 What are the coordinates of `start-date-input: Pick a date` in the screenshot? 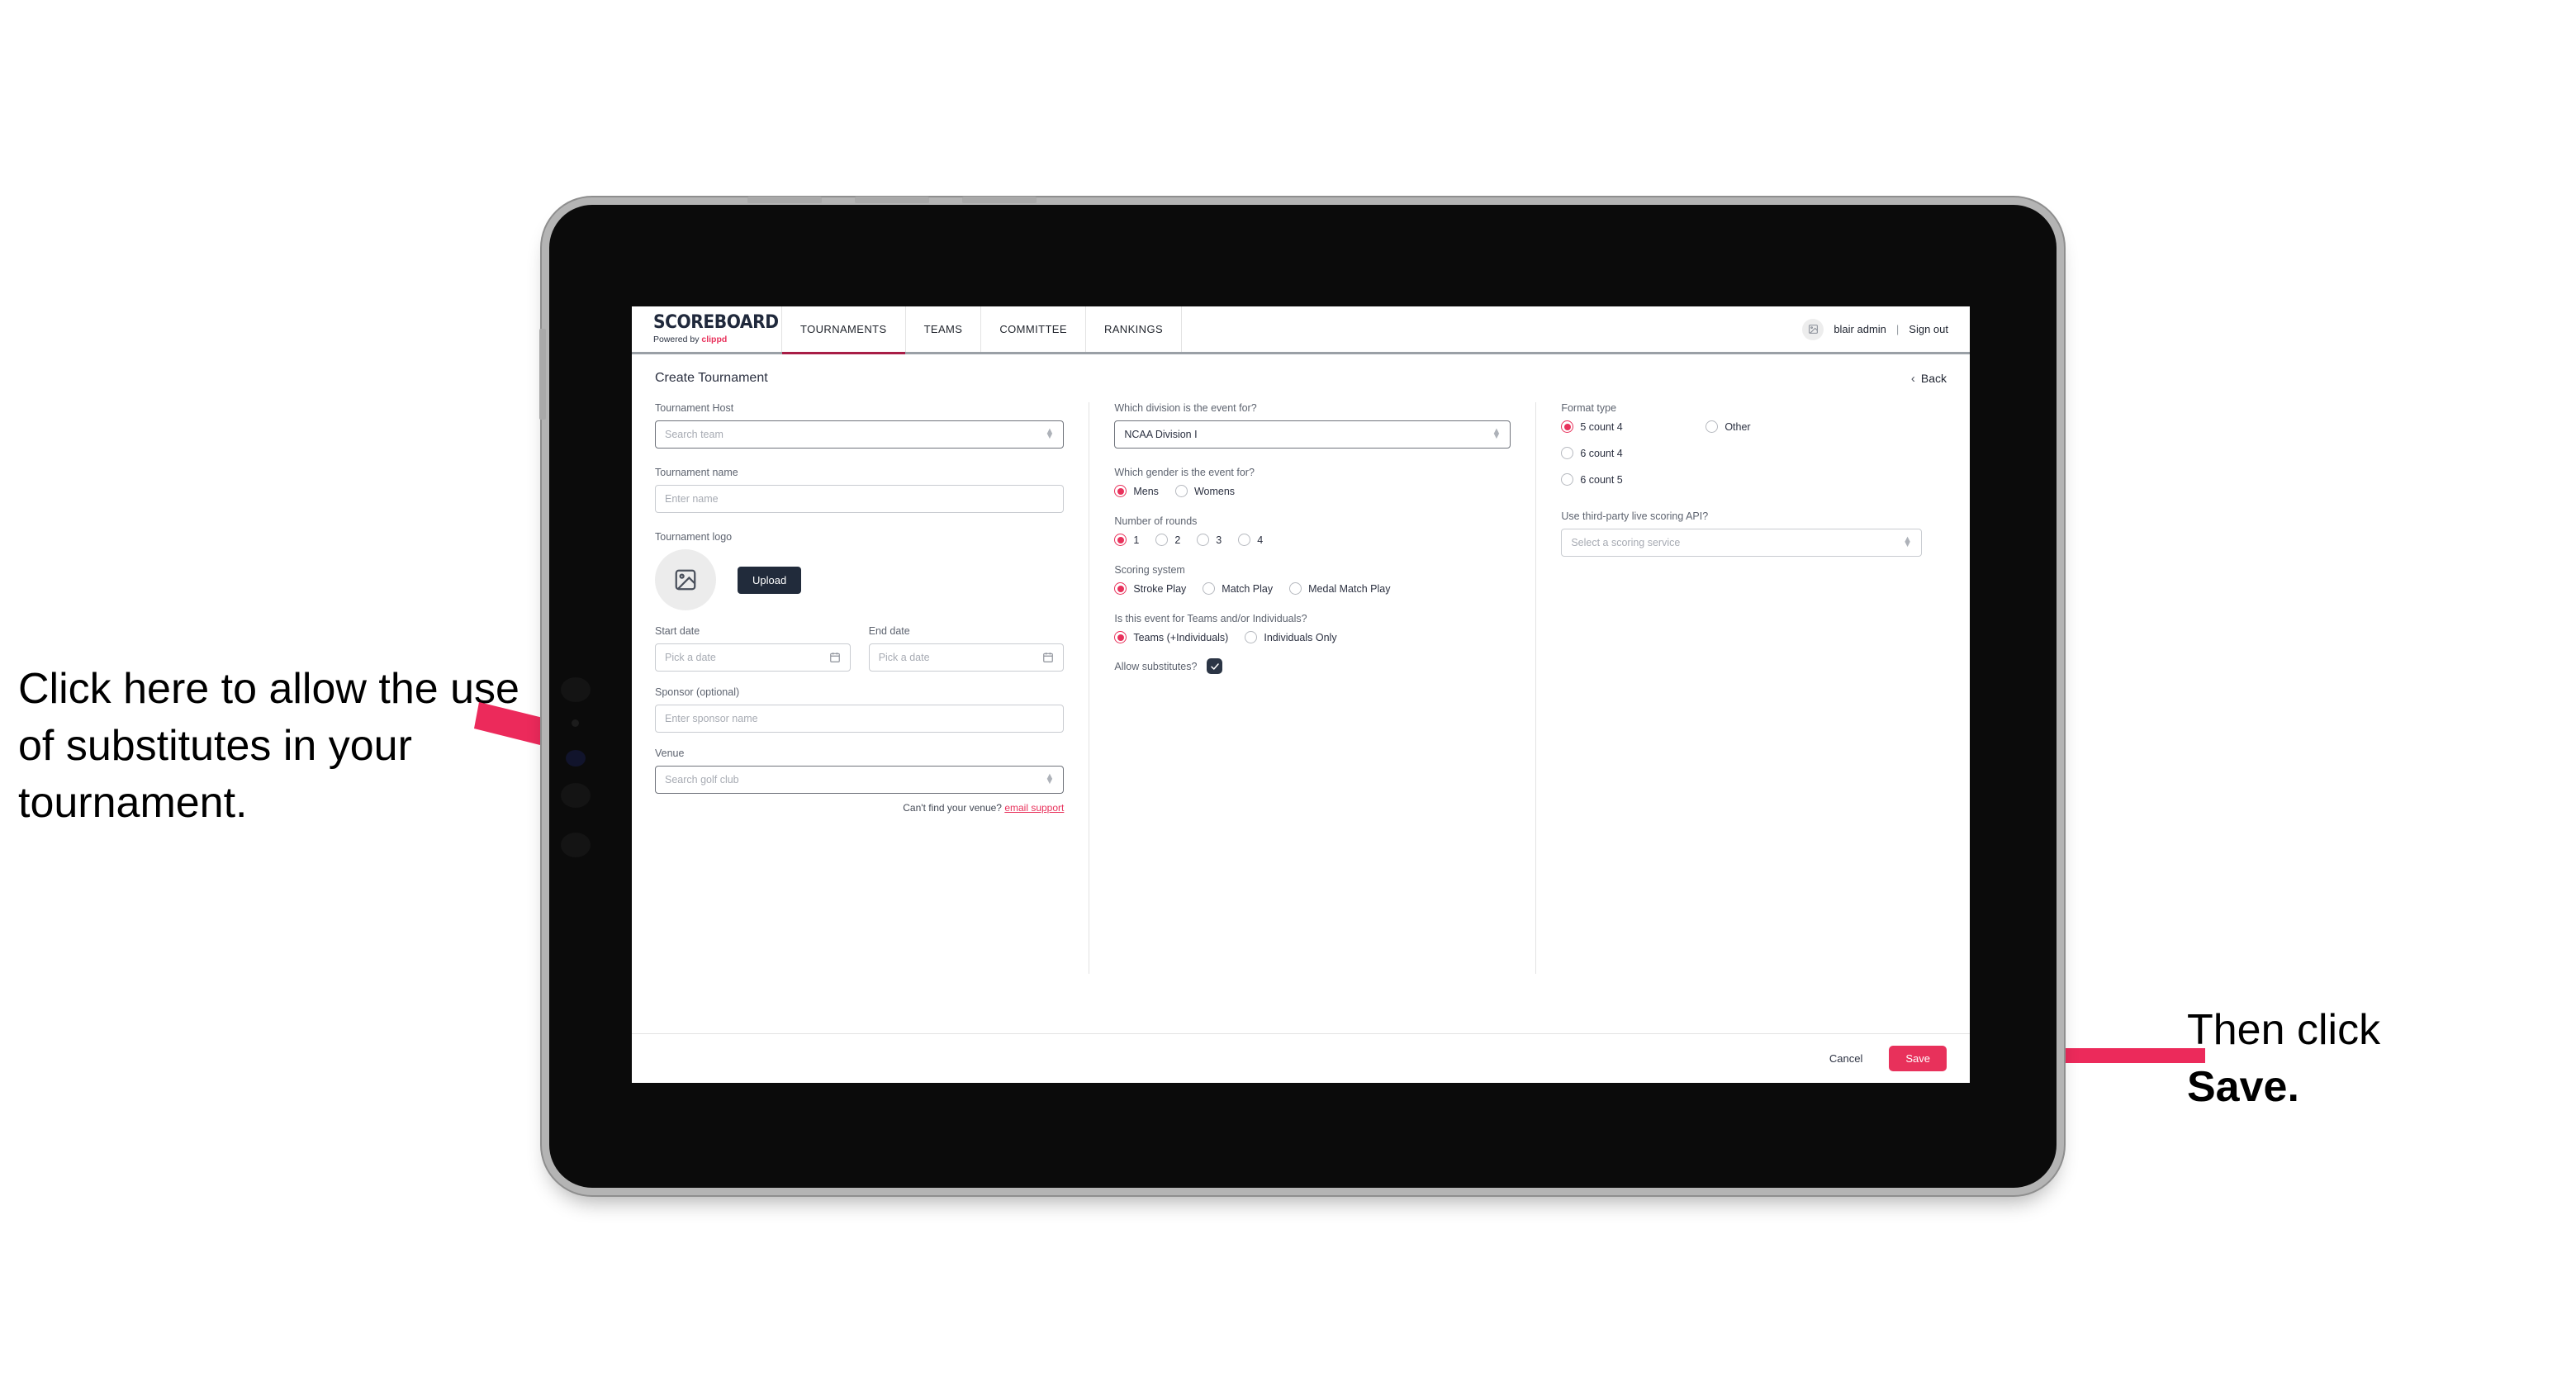 It's located at (753, 657).